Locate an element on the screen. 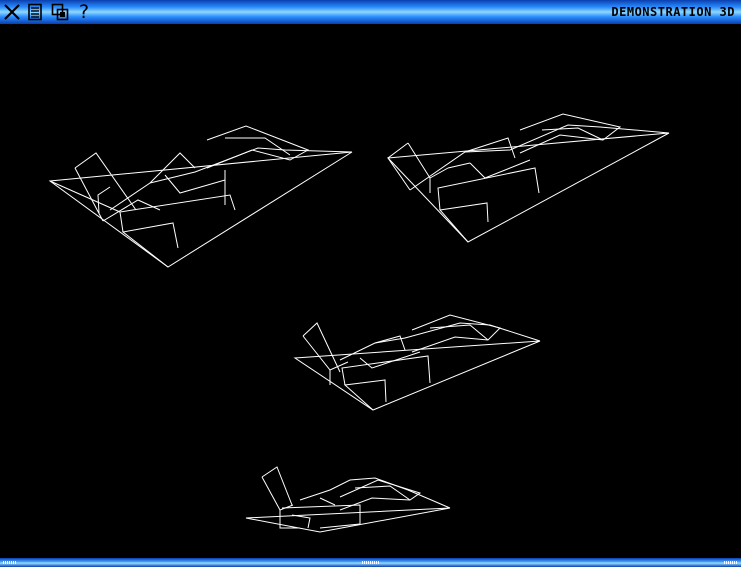  center-scroll-grip is located at coordinates (371, 562).